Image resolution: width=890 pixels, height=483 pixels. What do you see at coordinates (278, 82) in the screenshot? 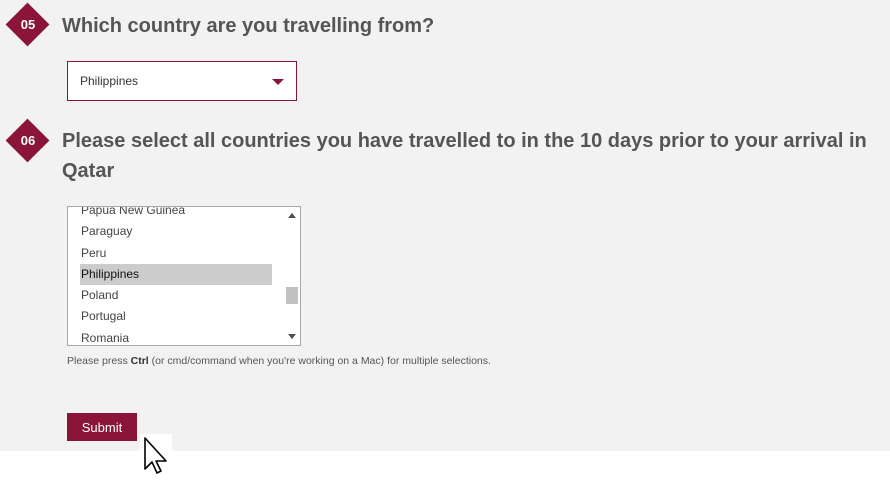
I see `caret-down-icon` at bounding box center [278, 82].